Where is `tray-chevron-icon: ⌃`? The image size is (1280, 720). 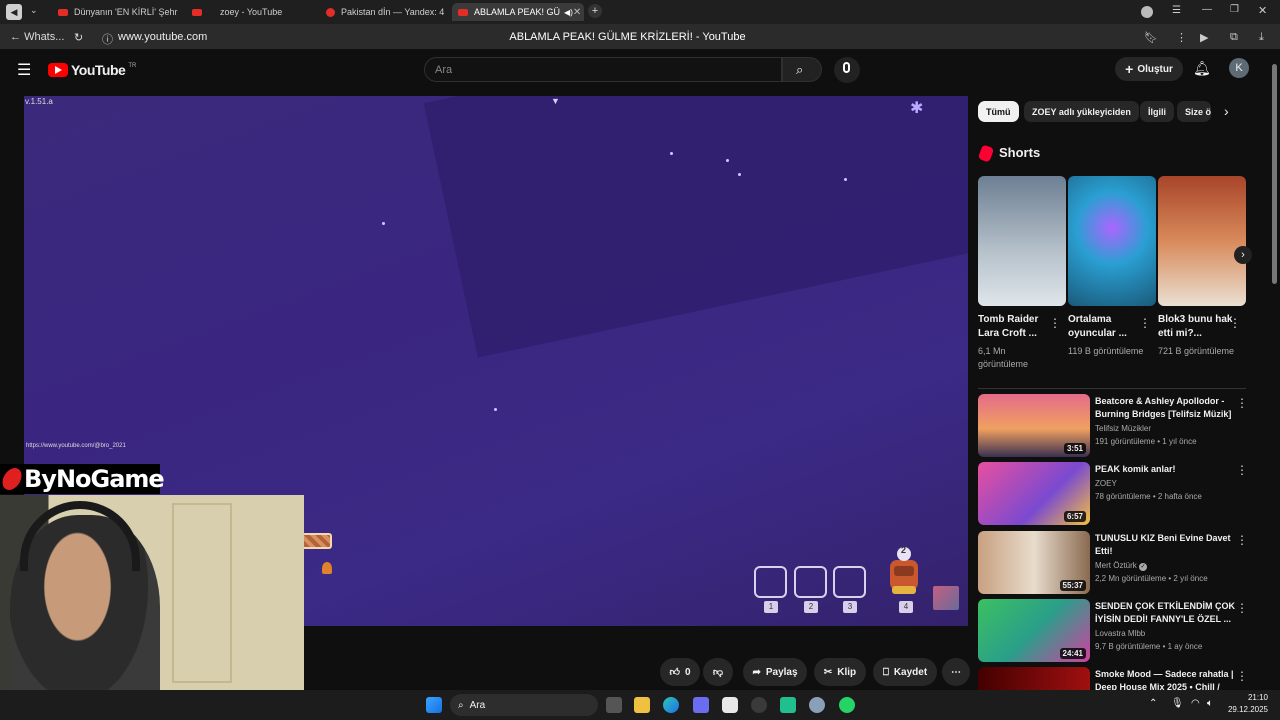 tray-chevron-icon: ⌃ is located at coordinates (1153, 703).